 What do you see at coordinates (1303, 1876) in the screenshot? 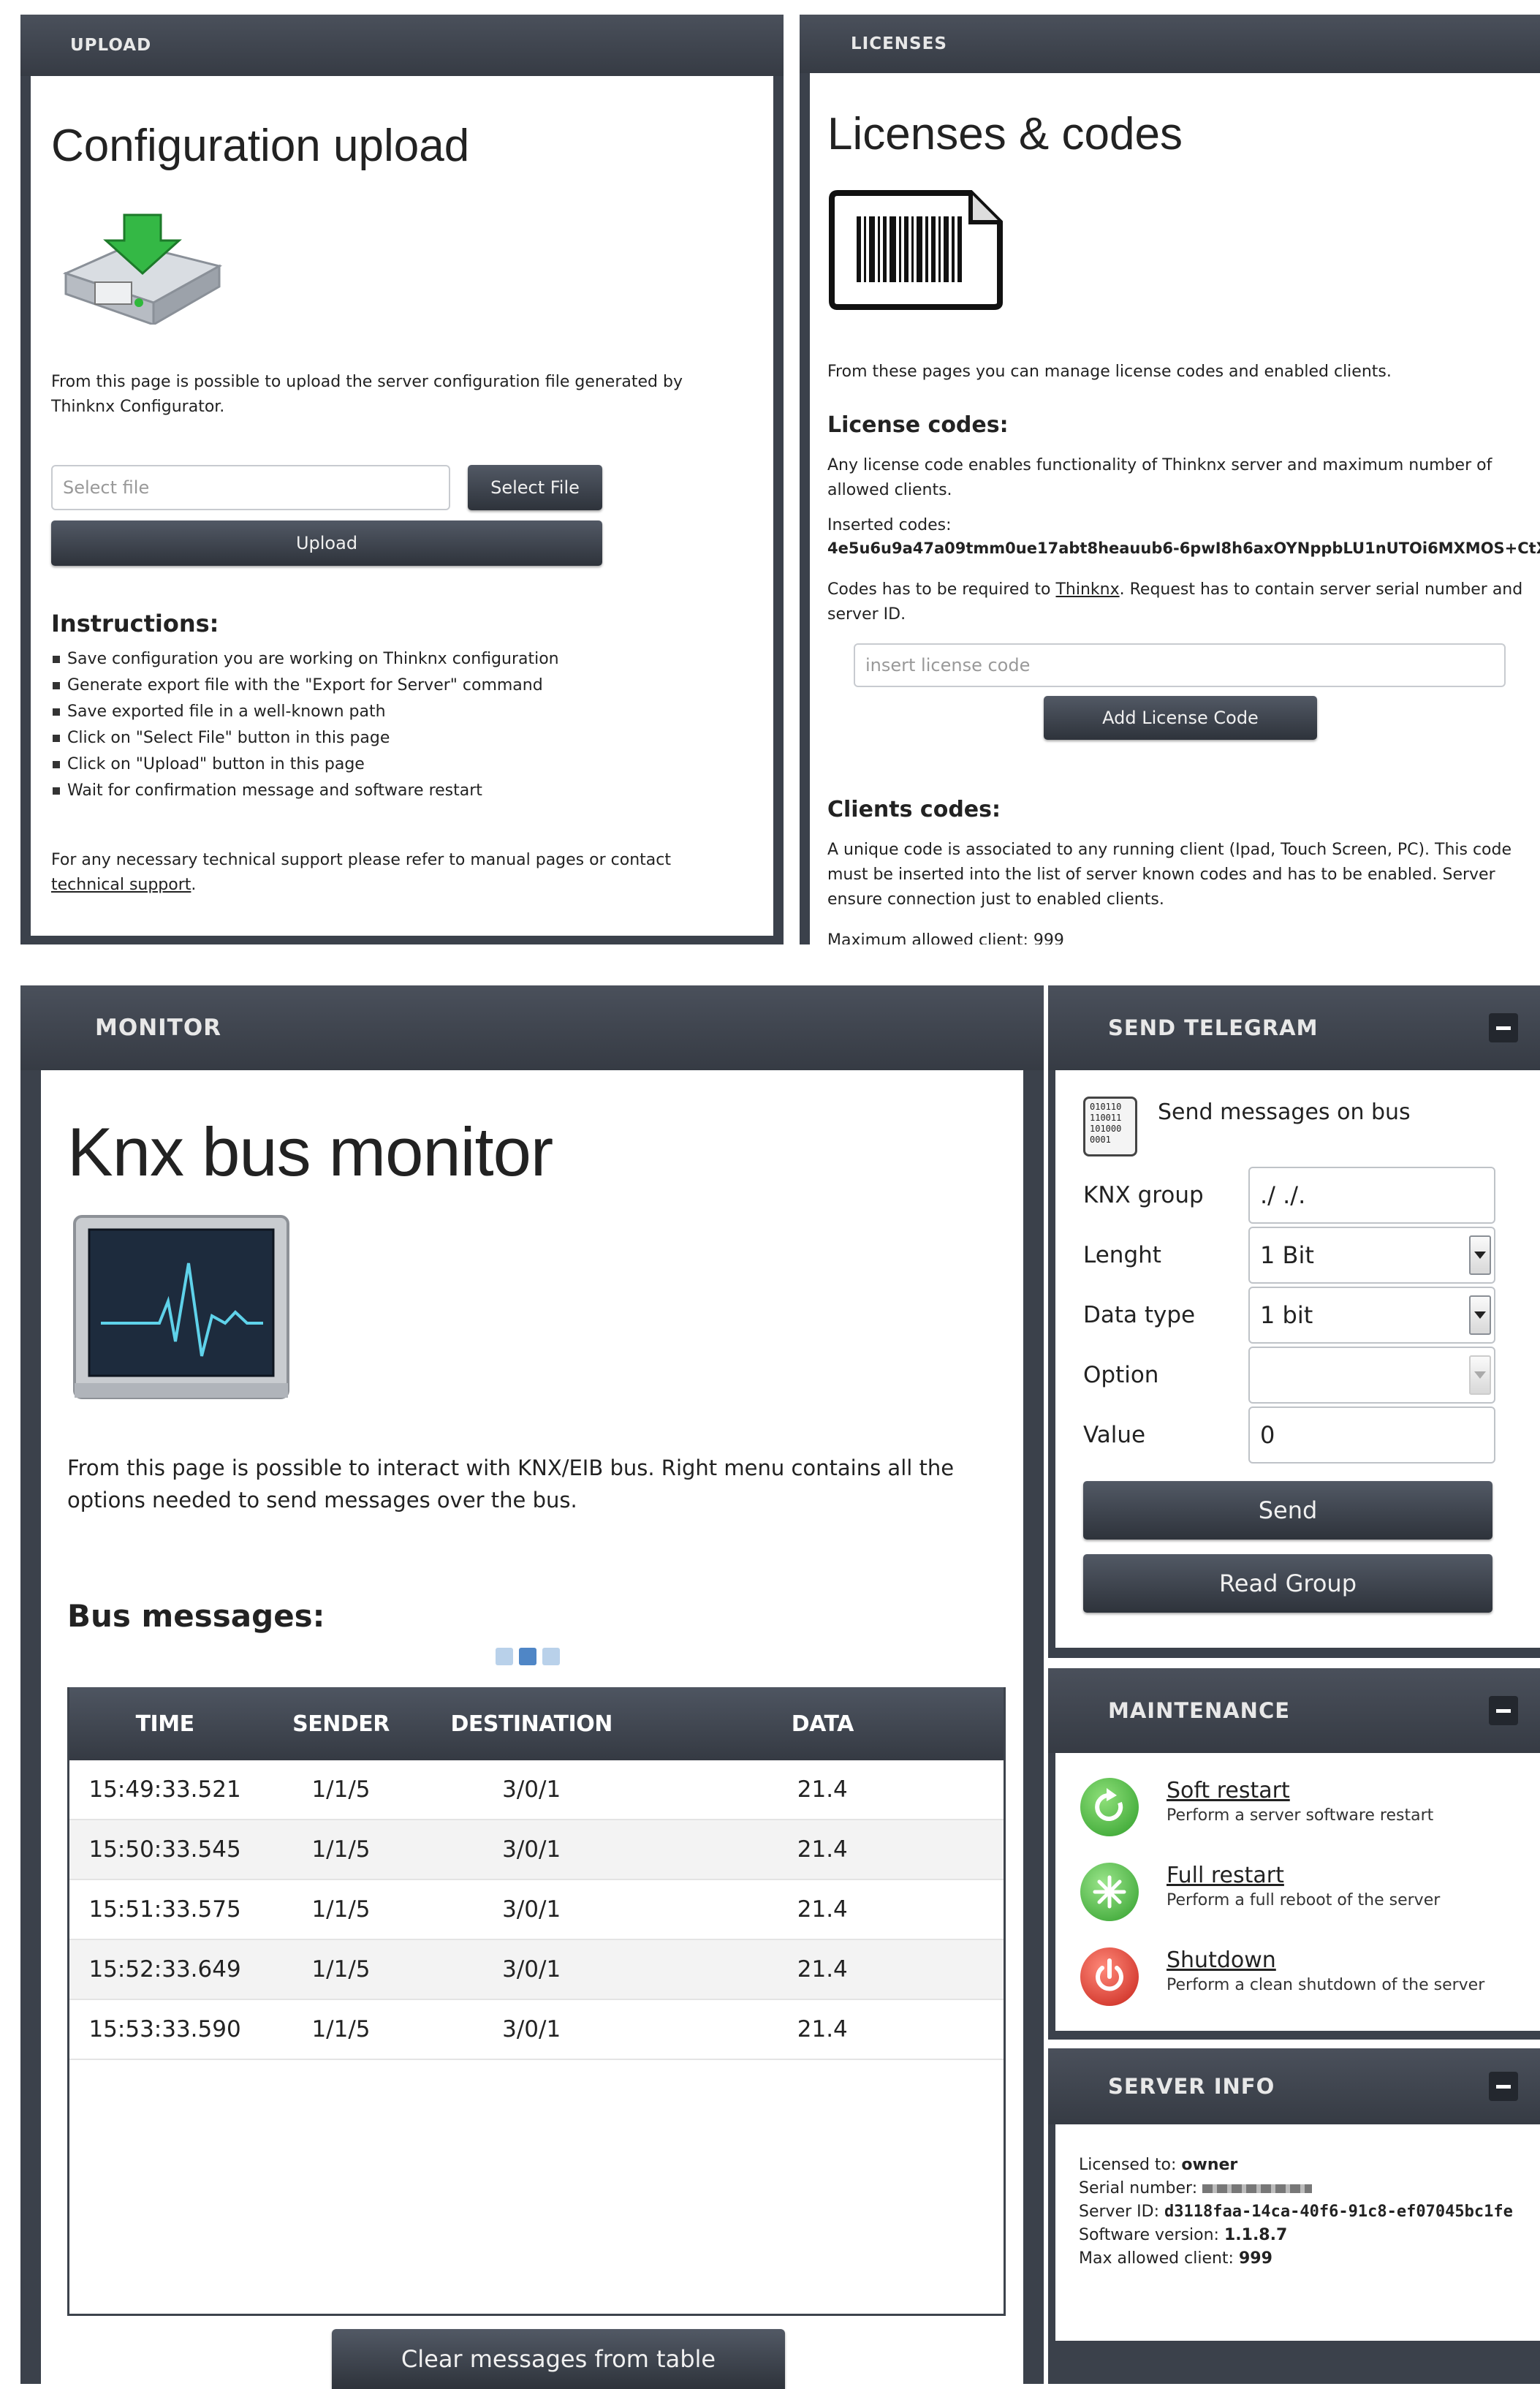
I see `full-restart-link: Full restart` at bounding box center [1303, 1876].